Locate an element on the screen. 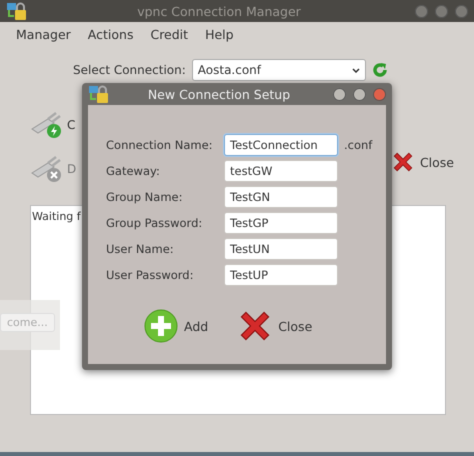 Image resolution: width=474 pixels, height=456 pixels. text-field: TestGN is located at coordinates (281, 197).